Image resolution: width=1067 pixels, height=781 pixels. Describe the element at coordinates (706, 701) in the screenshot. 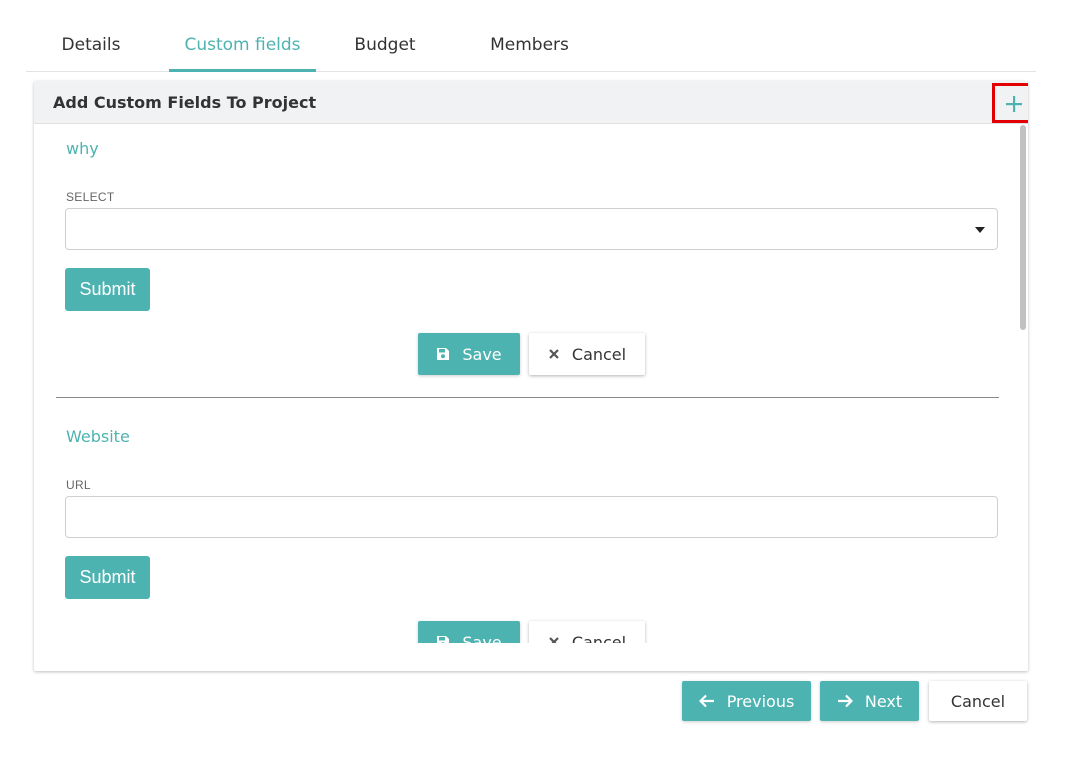

I see `arrow-left-icon` at that location.